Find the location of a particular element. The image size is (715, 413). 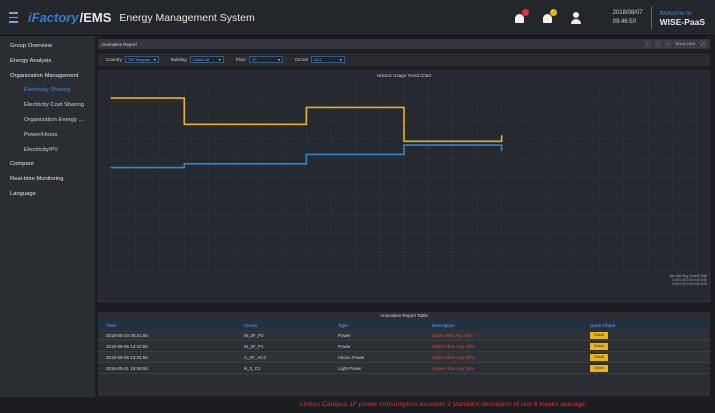

date-text: 2018/08/07 is located at coordinates (627, 13).